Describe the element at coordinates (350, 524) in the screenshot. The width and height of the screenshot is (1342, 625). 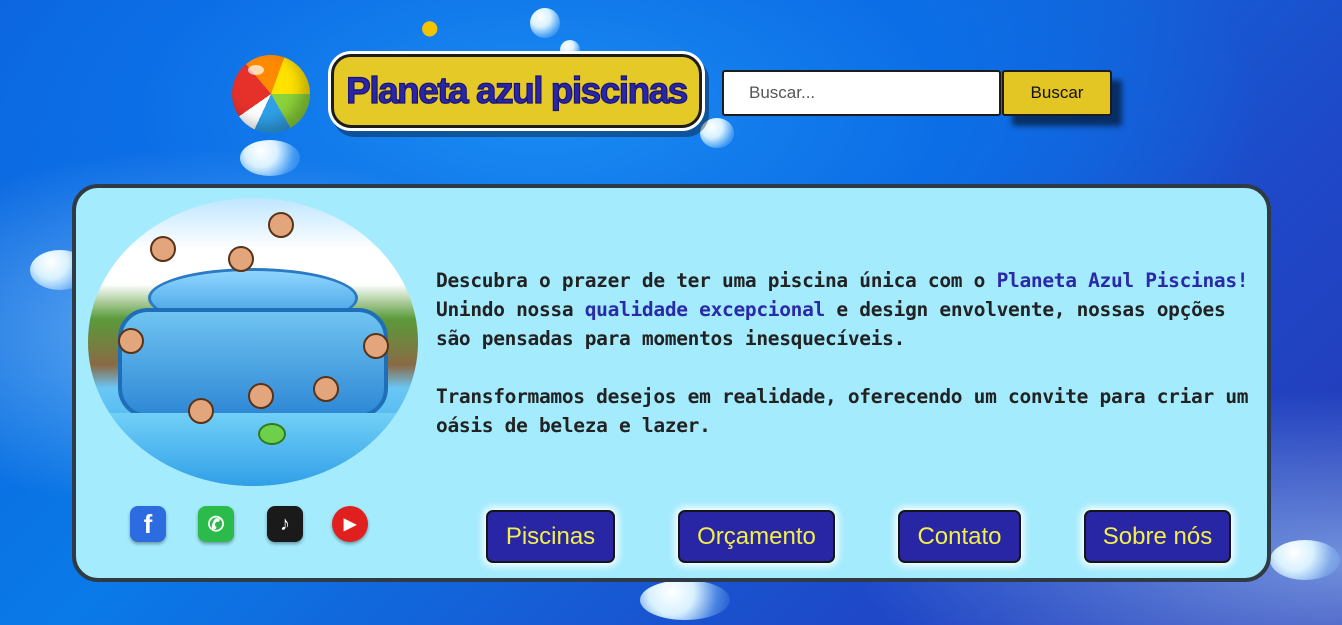
I see `youtube-icon: ▶` at that location.